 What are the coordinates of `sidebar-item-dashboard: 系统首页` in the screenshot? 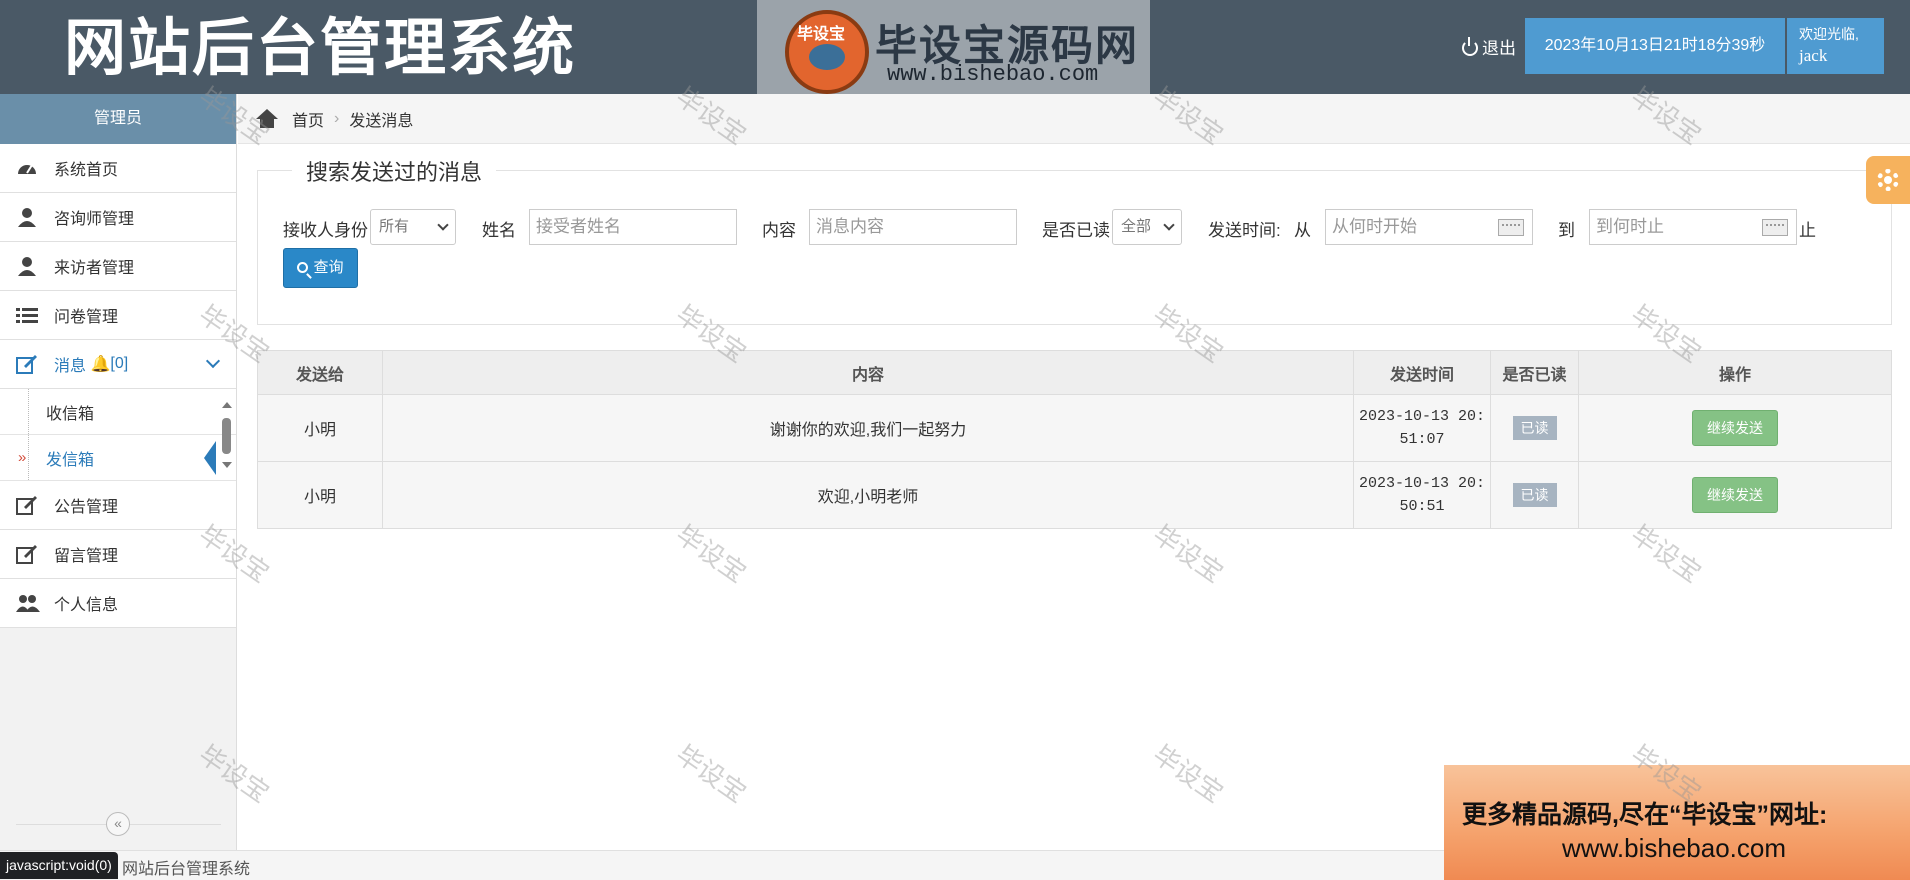 It's located at (118, 168).